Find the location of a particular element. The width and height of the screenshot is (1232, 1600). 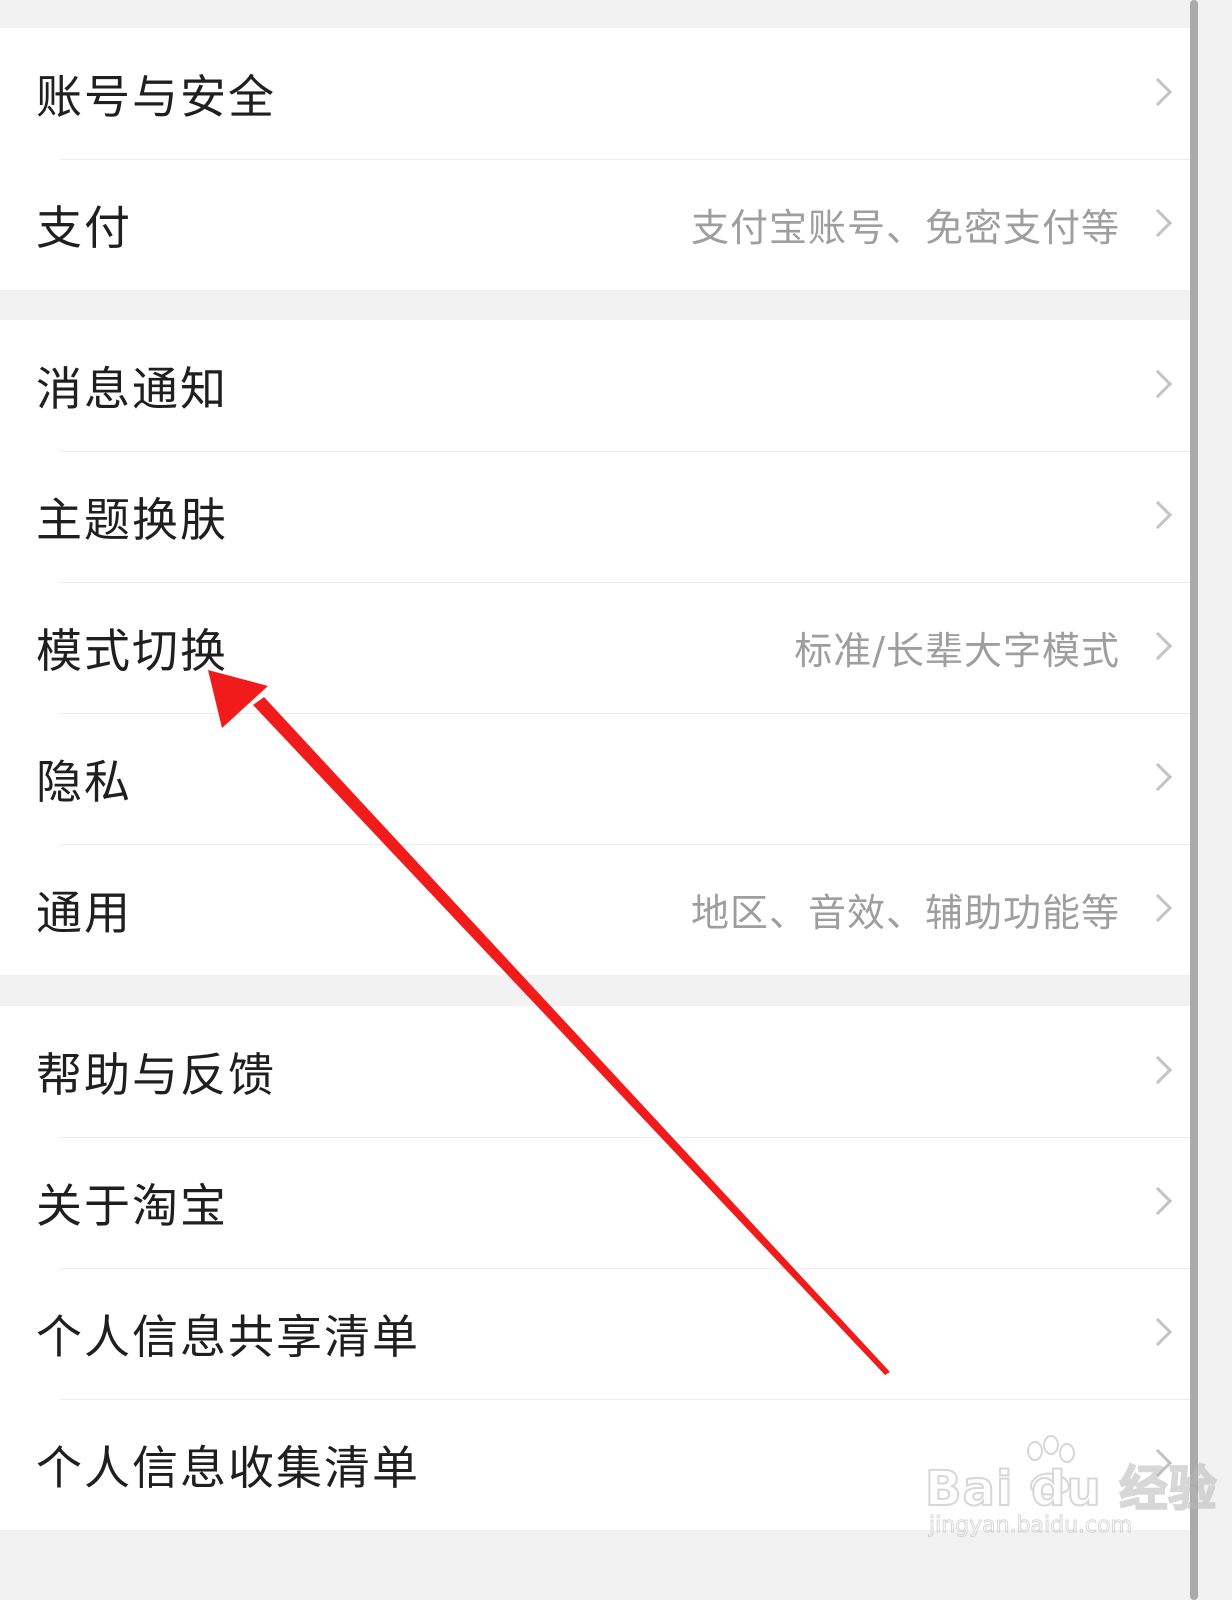

settings-item-label: 模式切换 is located at coordinates (132, 650).